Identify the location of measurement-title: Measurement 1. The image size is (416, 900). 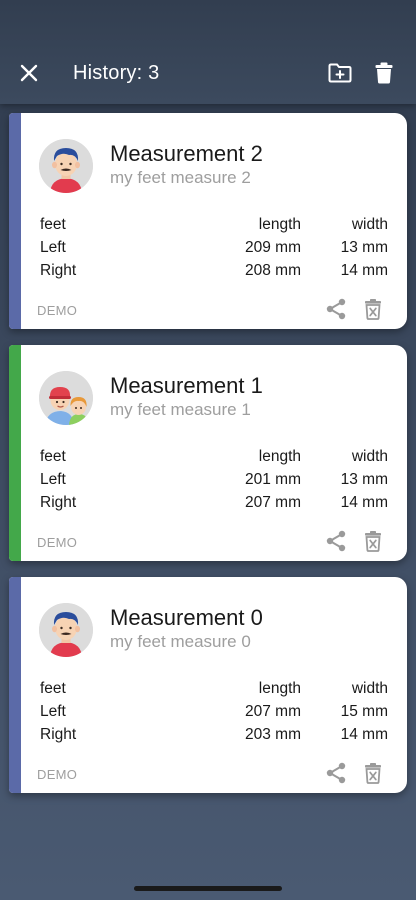
(186, 385).